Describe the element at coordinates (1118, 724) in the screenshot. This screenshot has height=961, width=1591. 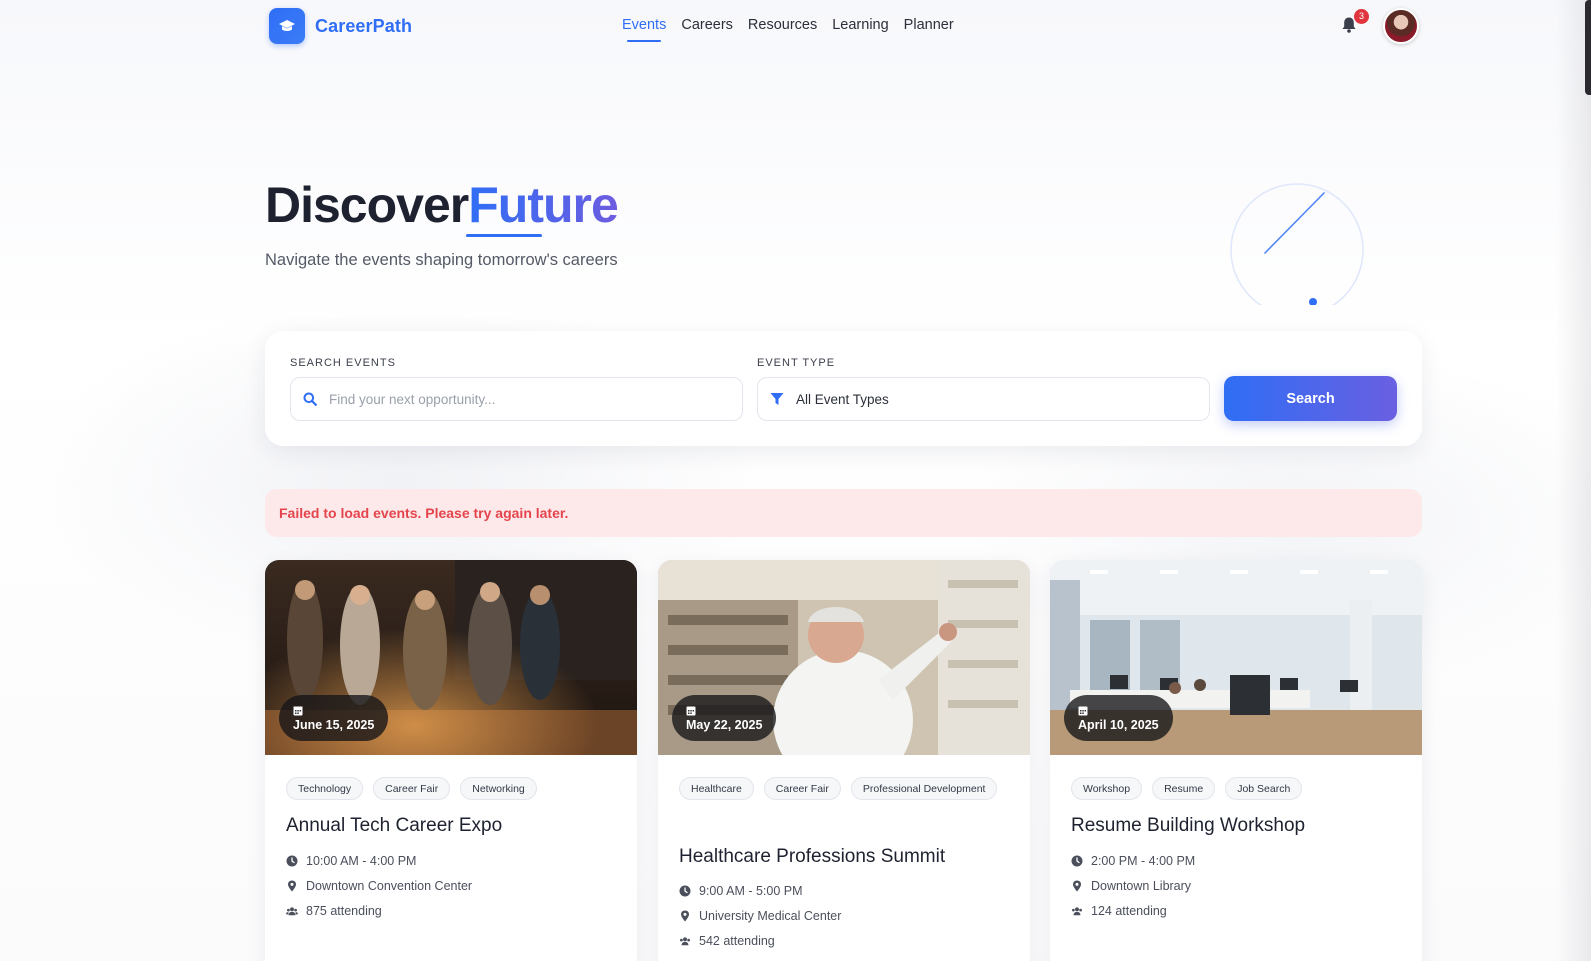
I see `event-date: April 10, 2025` at that location.